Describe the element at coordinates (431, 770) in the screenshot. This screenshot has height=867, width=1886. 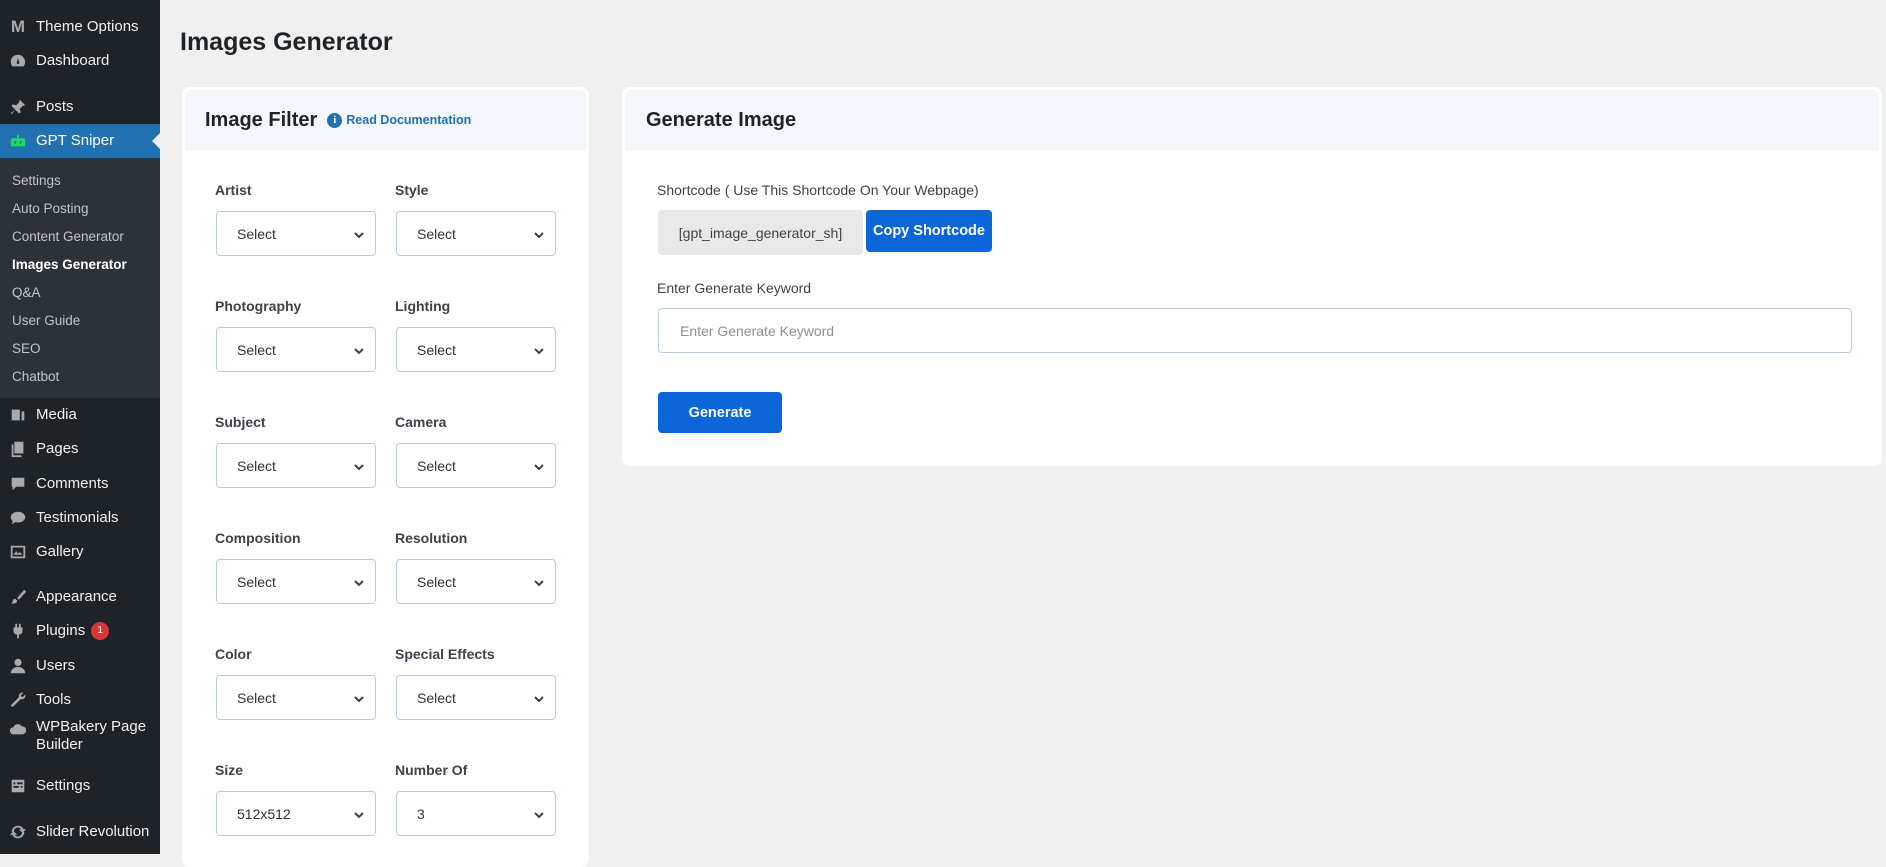
I see `number-of-label: Number Of` at that location.